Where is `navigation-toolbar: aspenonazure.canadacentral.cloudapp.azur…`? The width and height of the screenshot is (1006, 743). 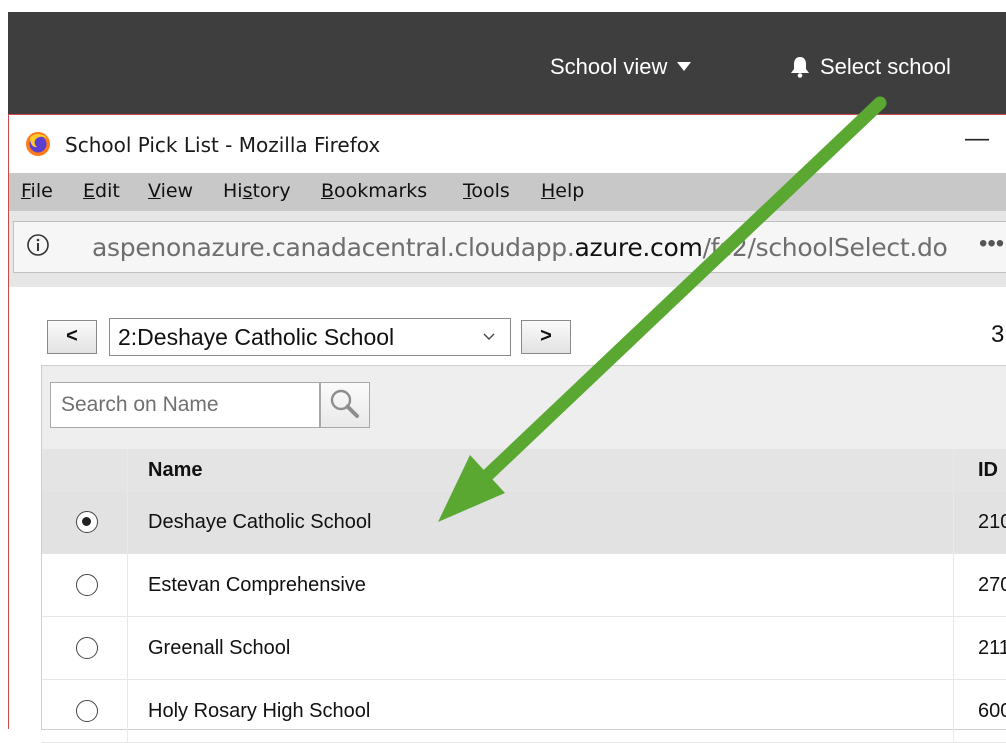
navigation-toolbar: aspenonazure.canadacentral.cloudapp.azur… is located at coordinates (507, 249).